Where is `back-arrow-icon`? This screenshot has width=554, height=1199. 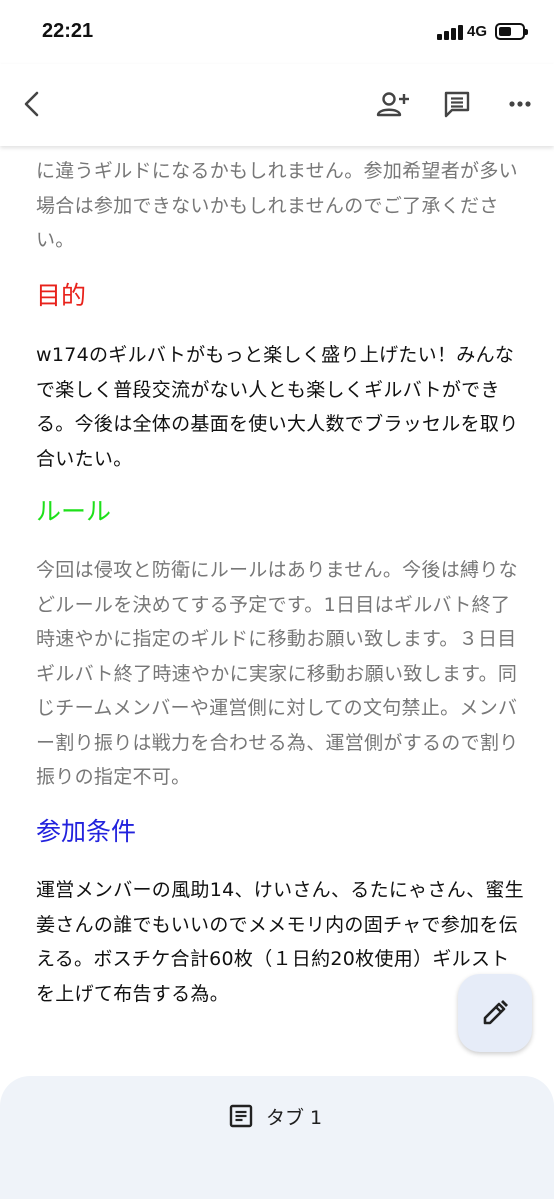
back-arrow-icon is located at coordinates (31, 104).